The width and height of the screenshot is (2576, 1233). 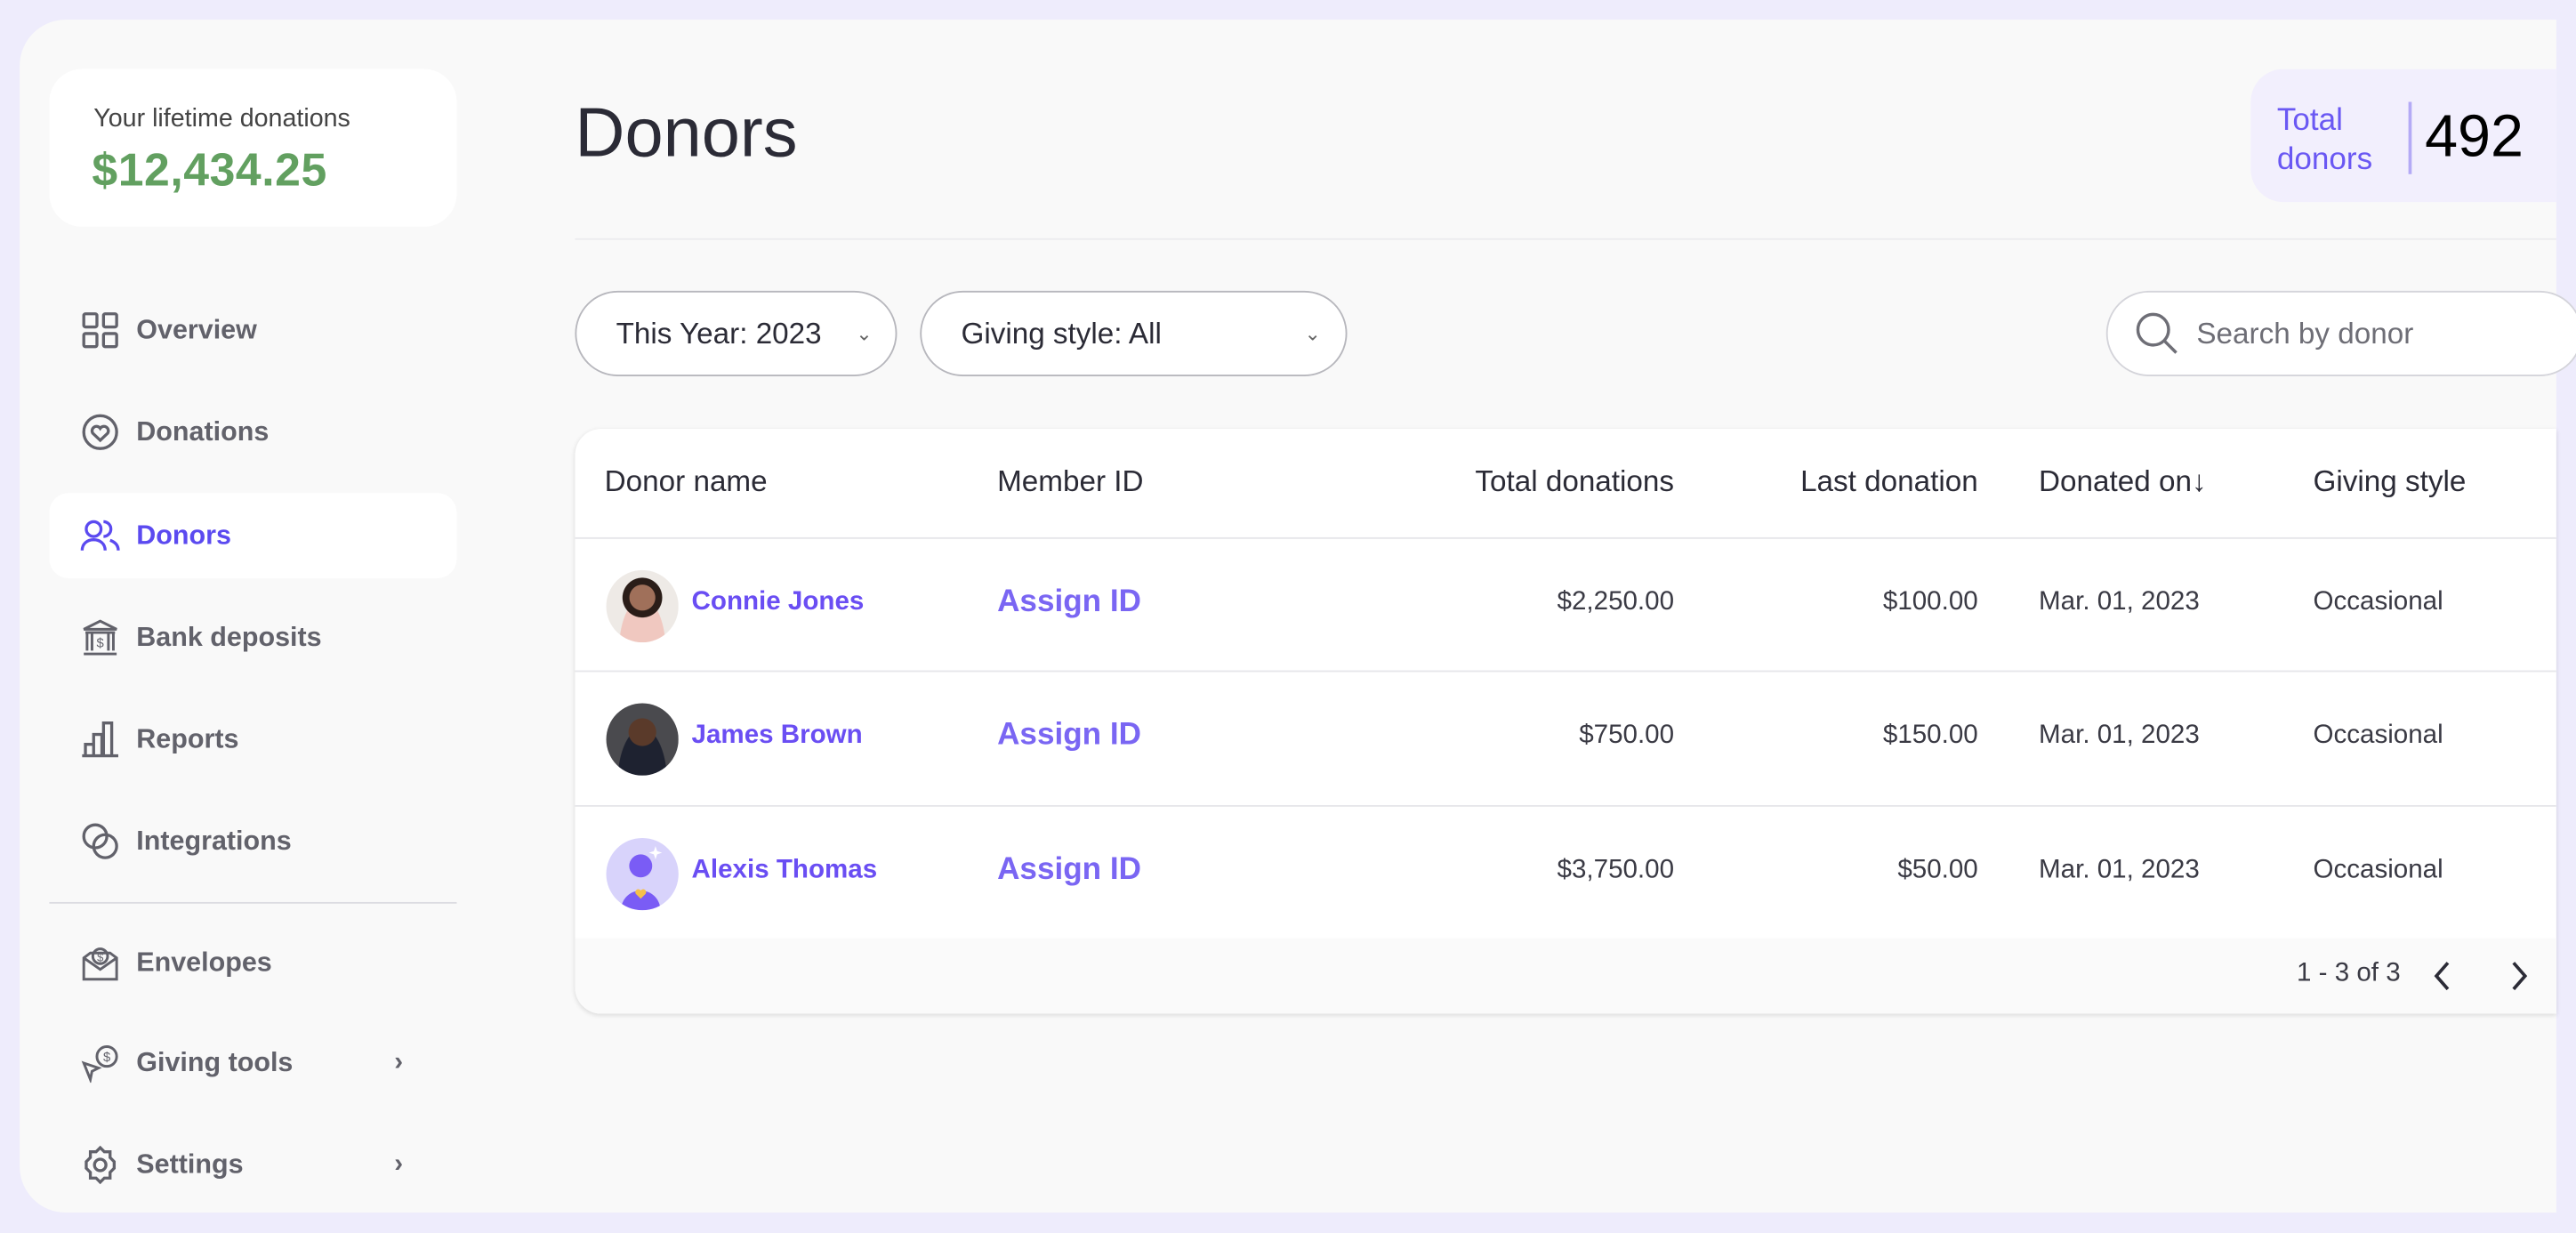 What do you see at coordinates (2305, 333) in the screenshot?
I see `search-placeholder: Search by donor` at bounding box center [2305, 333].